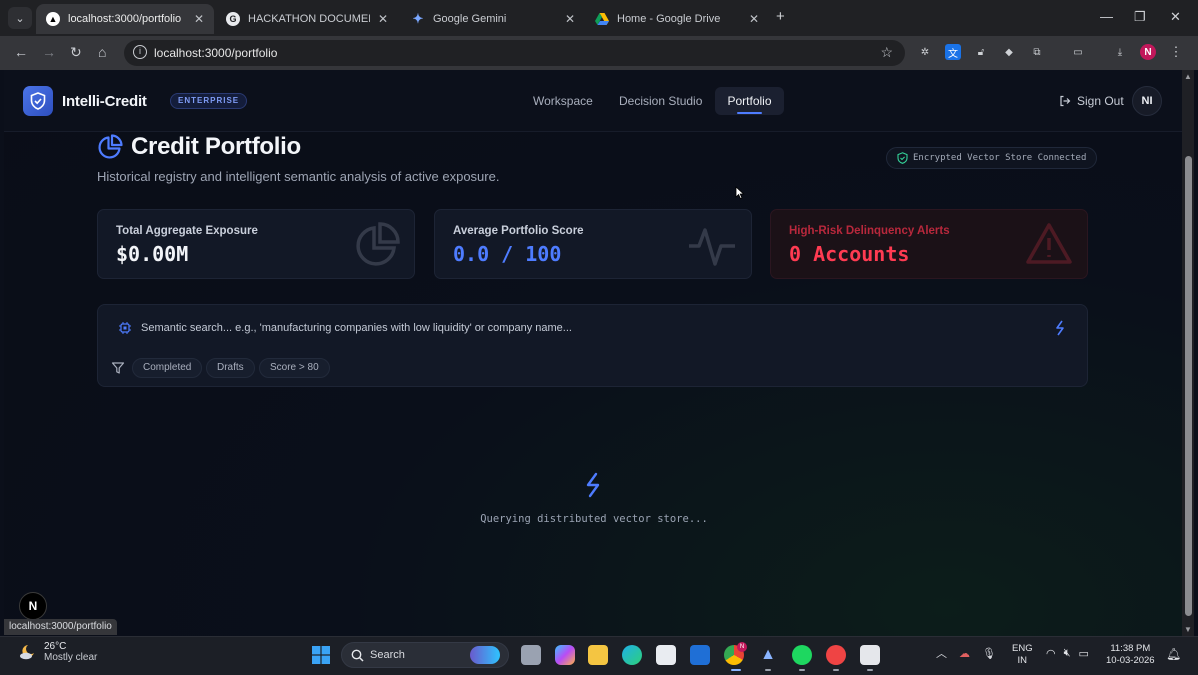 The image size is (1198, 675). I want to click on back-icon: ←, so click(21, 52).